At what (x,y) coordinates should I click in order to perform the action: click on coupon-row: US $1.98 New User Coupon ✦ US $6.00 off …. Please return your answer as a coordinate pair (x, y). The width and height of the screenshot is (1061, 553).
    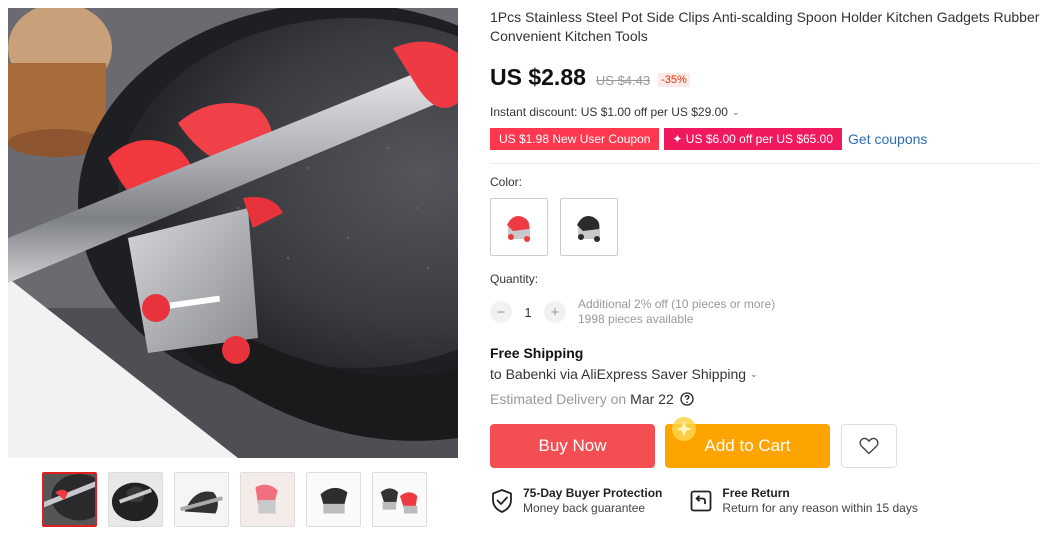
    Looking at the image, I should click on (765, 139).